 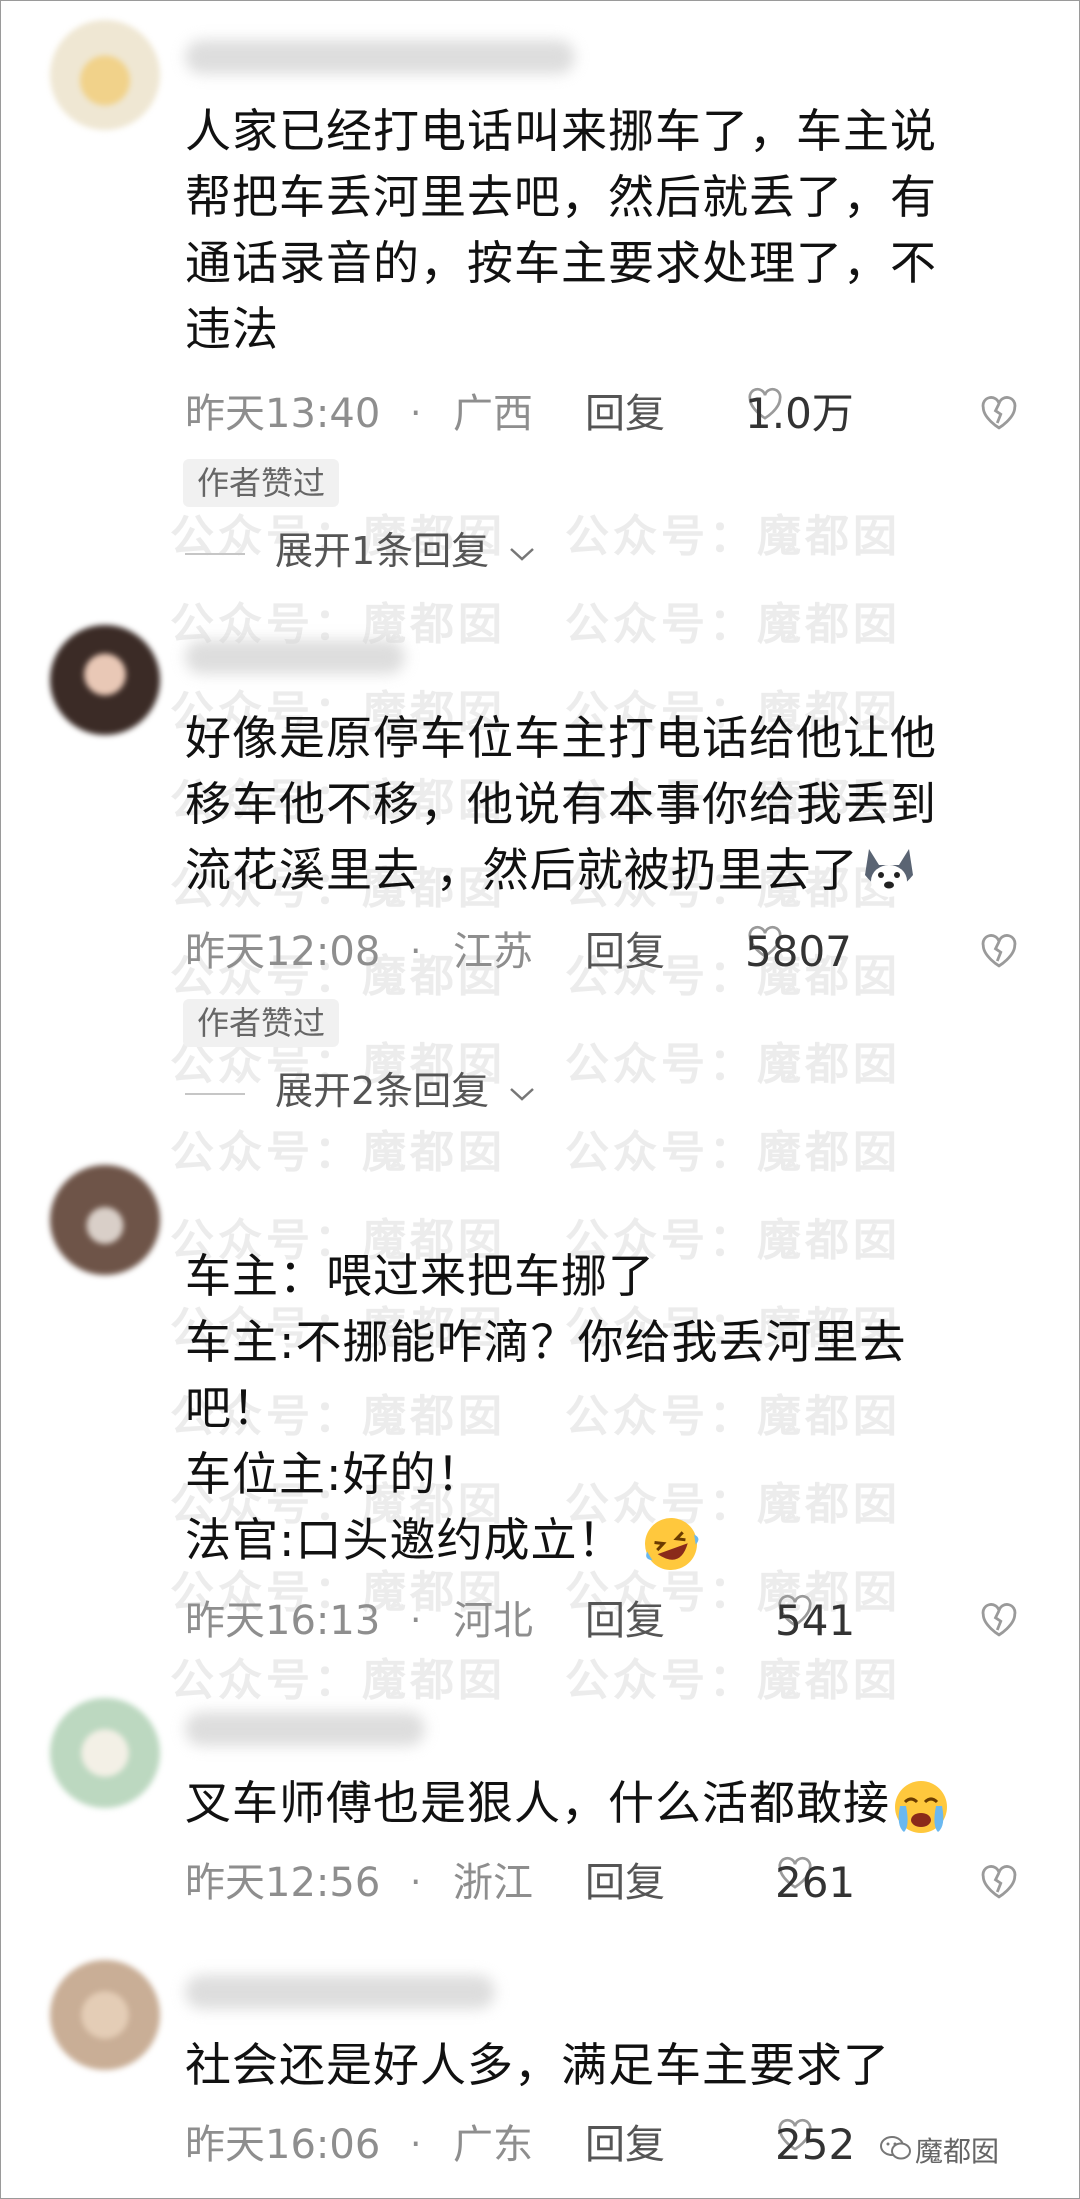 I want to click on comment-line: 人家已经打电话叫来挪车了，车主说, so click(x=561, y=131).